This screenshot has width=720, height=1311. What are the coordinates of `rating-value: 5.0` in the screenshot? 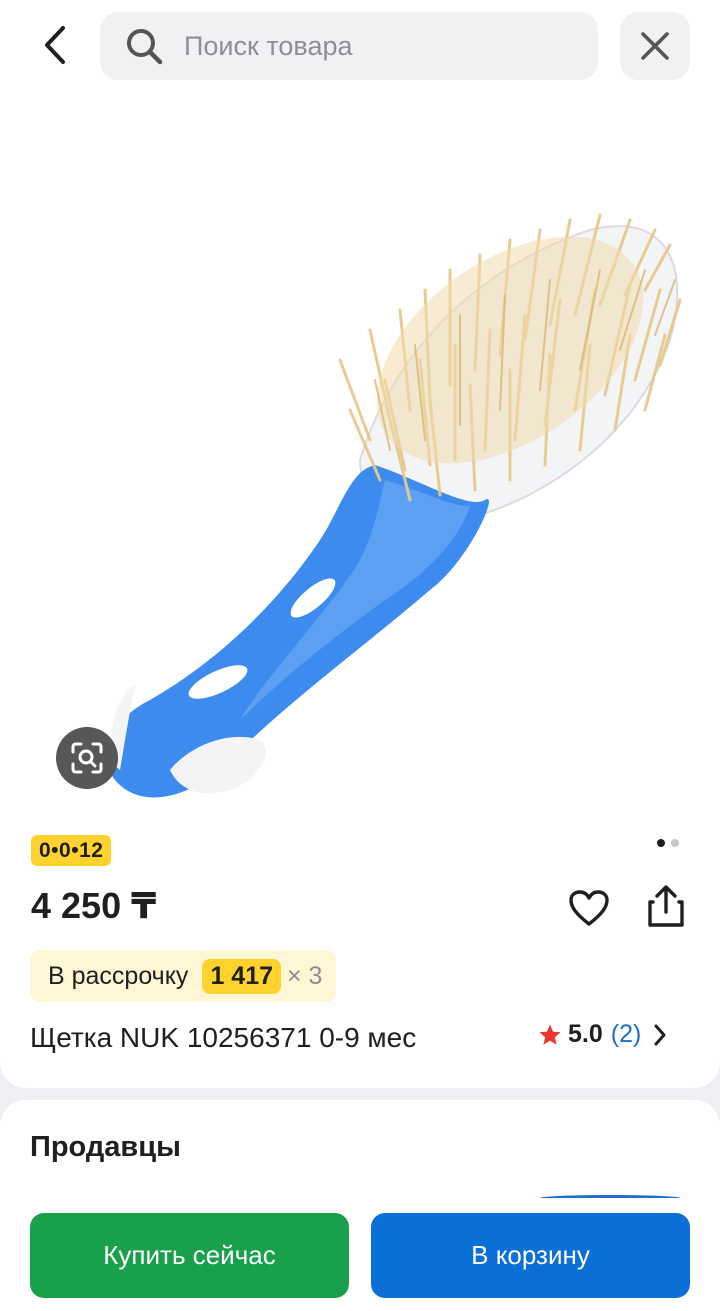 It's located at (585, 1034).